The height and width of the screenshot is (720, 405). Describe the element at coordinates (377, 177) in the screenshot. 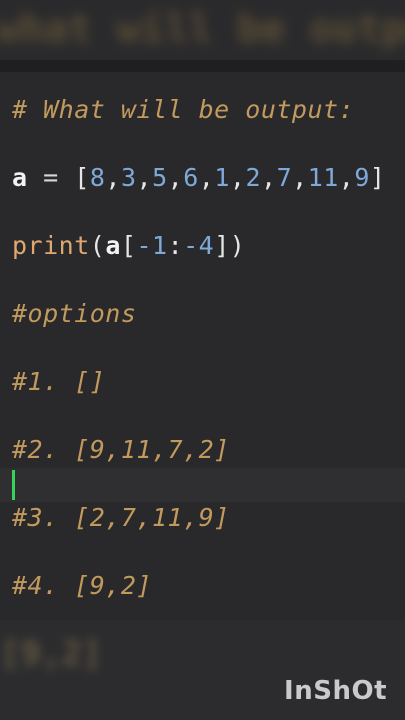

I see `close-bracket: ]` at that location.